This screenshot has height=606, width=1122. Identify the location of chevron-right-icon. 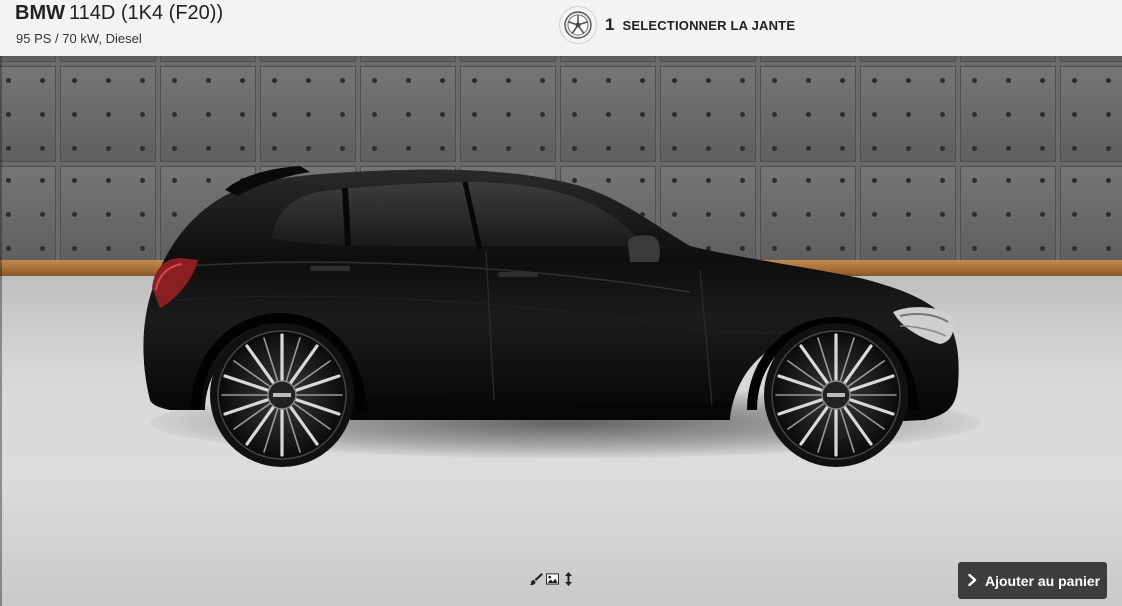
(972, 581).